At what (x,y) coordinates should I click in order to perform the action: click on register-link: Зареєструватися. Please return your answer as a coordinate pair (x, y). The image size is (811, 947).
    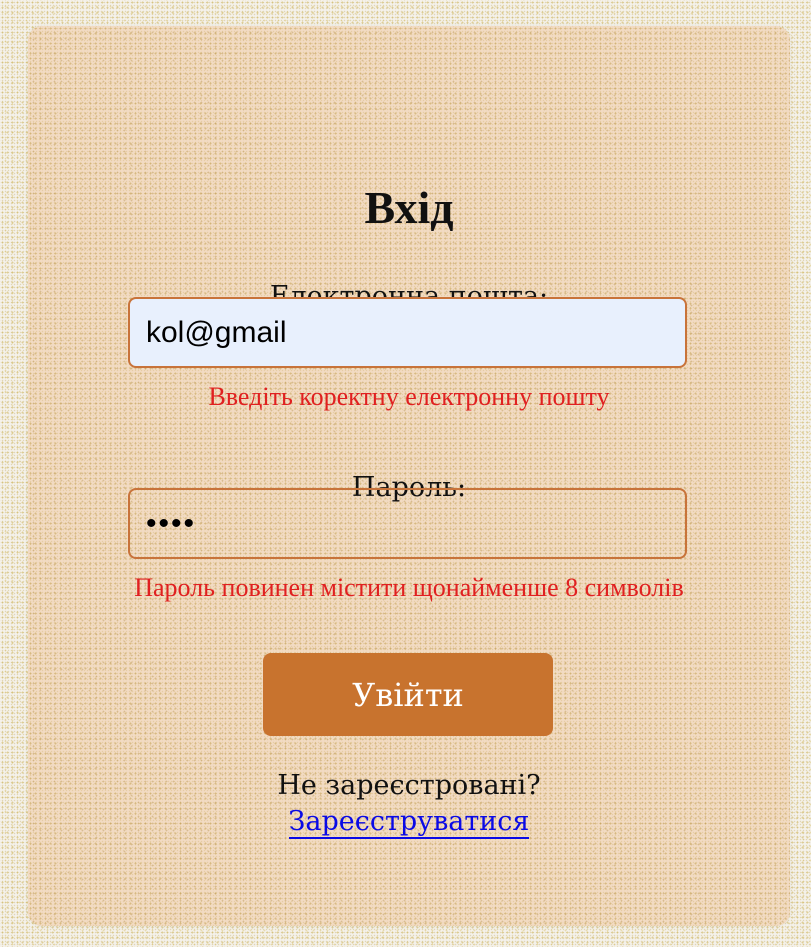
    Looking at the image, I should click on (409, 822).